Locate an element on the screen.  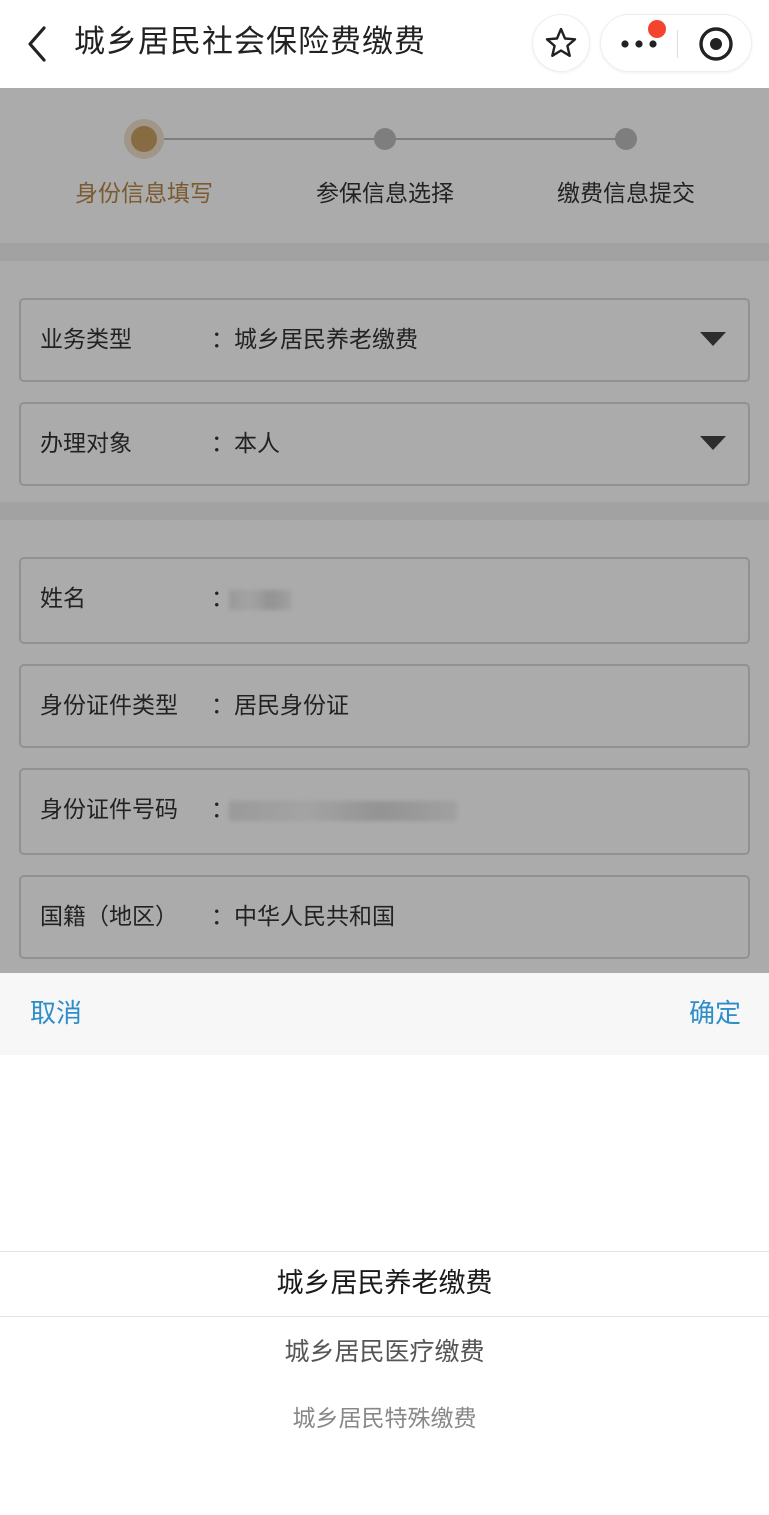
picker-option-selected: 城乡居民养老缴费 is located at coordinates (384, 1280).